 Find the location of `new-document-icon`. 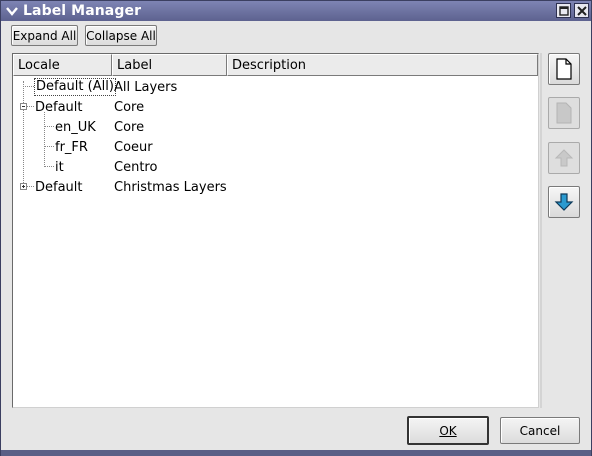

new-document-icon is located at coordinates (564, 69).